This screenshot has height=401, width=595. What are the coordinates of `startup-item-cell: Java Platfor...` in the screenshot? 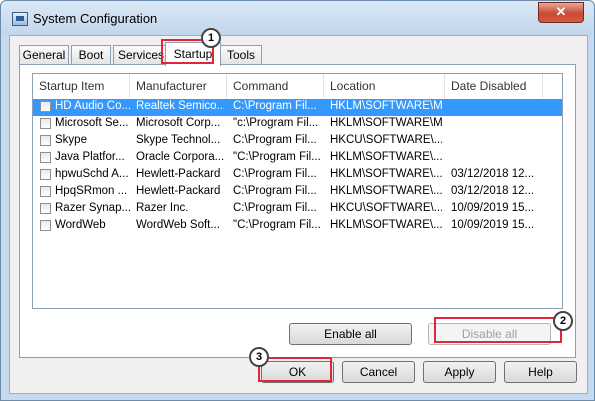 It's located at (90, 157).